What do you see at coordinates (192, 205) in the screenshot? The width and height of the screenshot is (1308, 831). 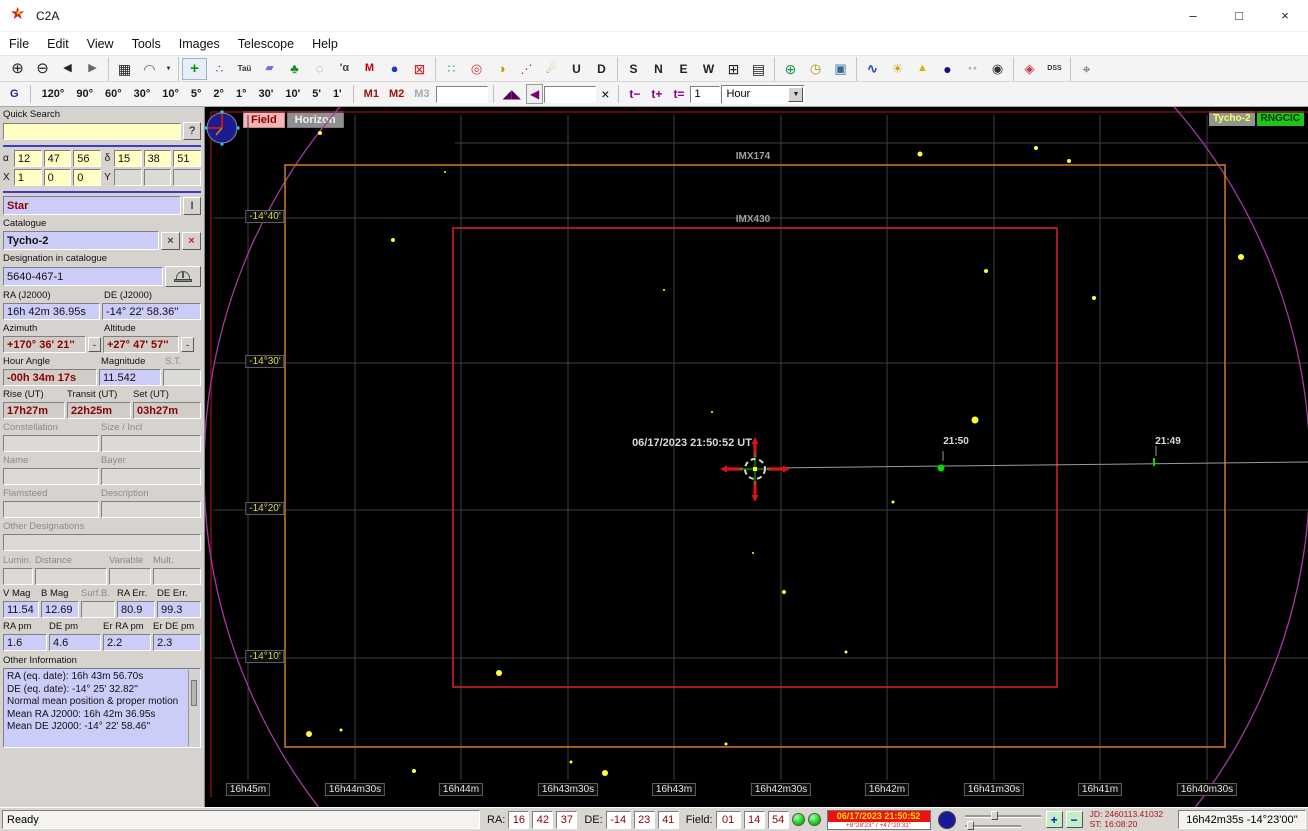 I see `object-info-button: I` at bounding box center [192, 205].